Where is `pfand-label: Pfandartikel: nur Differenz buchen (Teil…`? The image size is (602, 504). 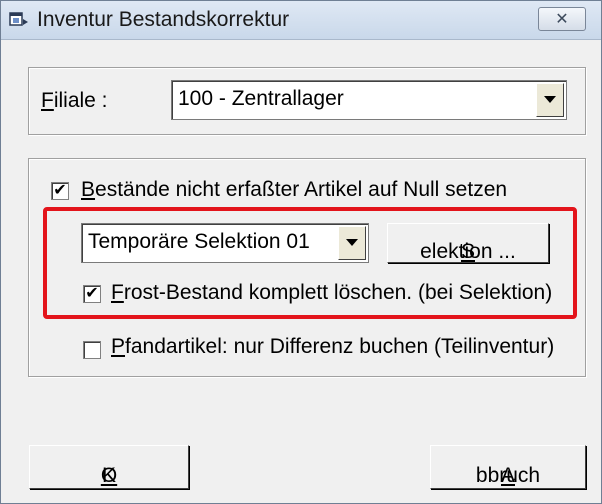
pfand-label: Pfandartikel: nur Differenz buchen (Teil… is located at coordinates (332, 347).